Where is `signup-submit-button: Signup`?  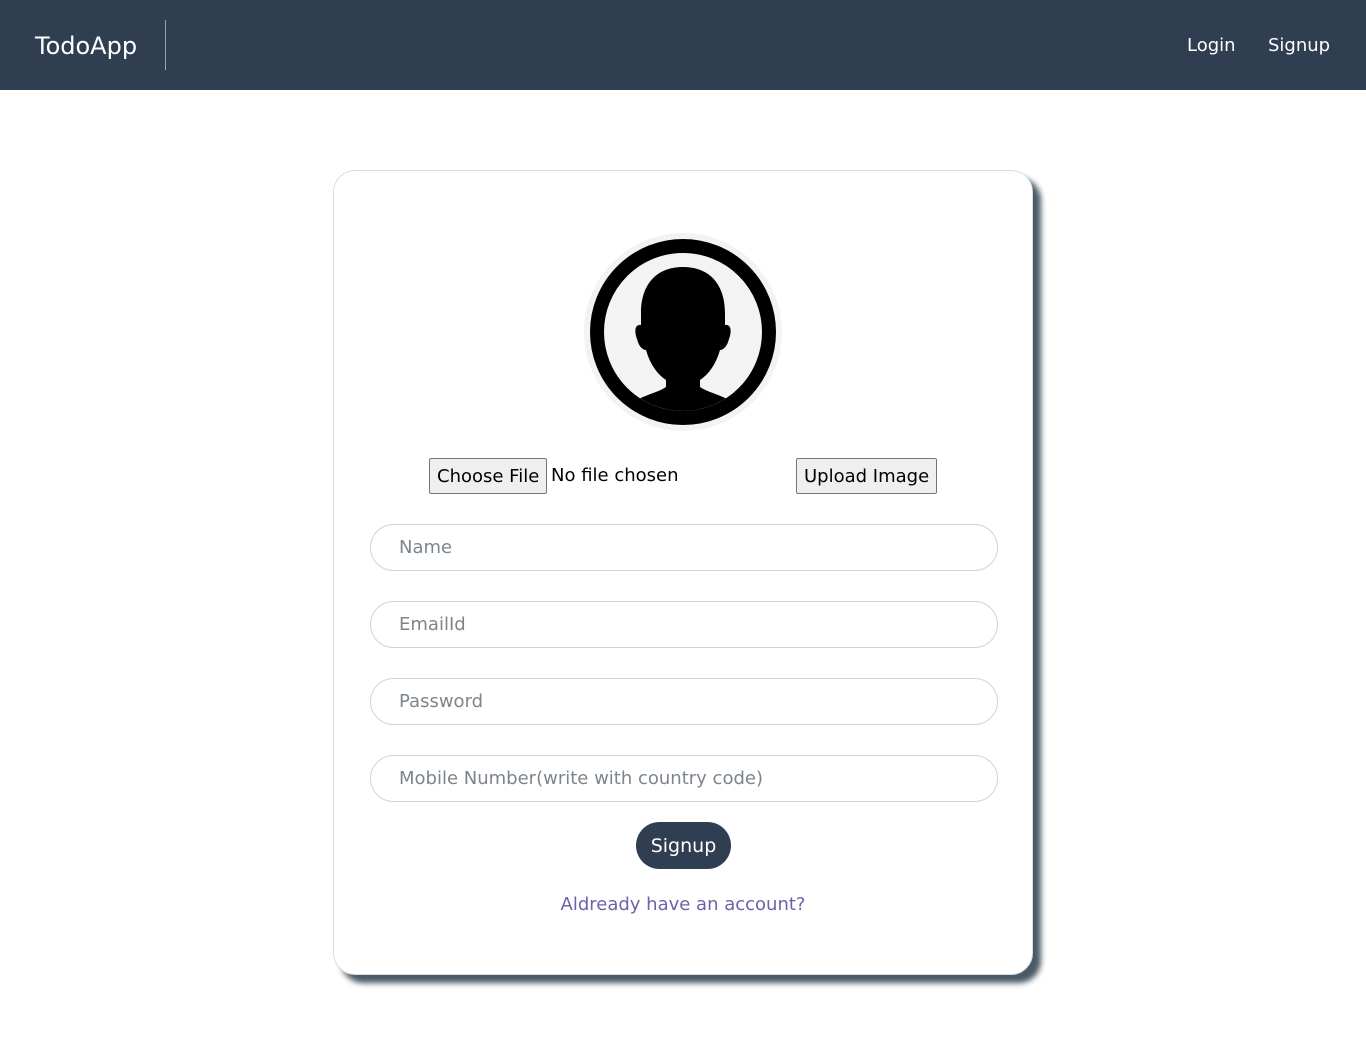
signup-submit-button: Signup is located at coordinates (683, 845).